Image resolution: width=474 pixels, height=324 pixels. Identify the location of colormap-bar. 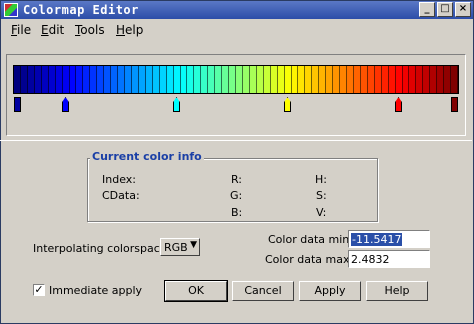
(236, 79).